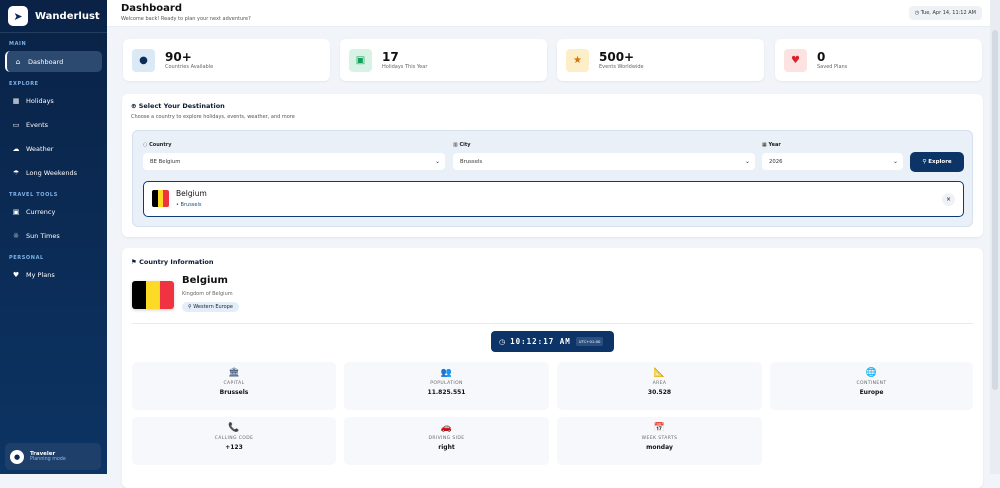 This screenshot has height=488, width=1000. What do you see at coordinates (659, 392) in the screenshot?
I see `fact-value: 30.528` at bounding box center [659, 392].